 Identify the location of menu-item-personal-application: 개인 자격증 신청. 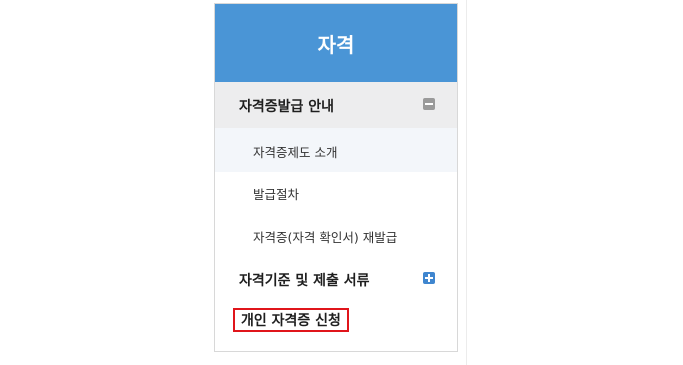
(291, 320).